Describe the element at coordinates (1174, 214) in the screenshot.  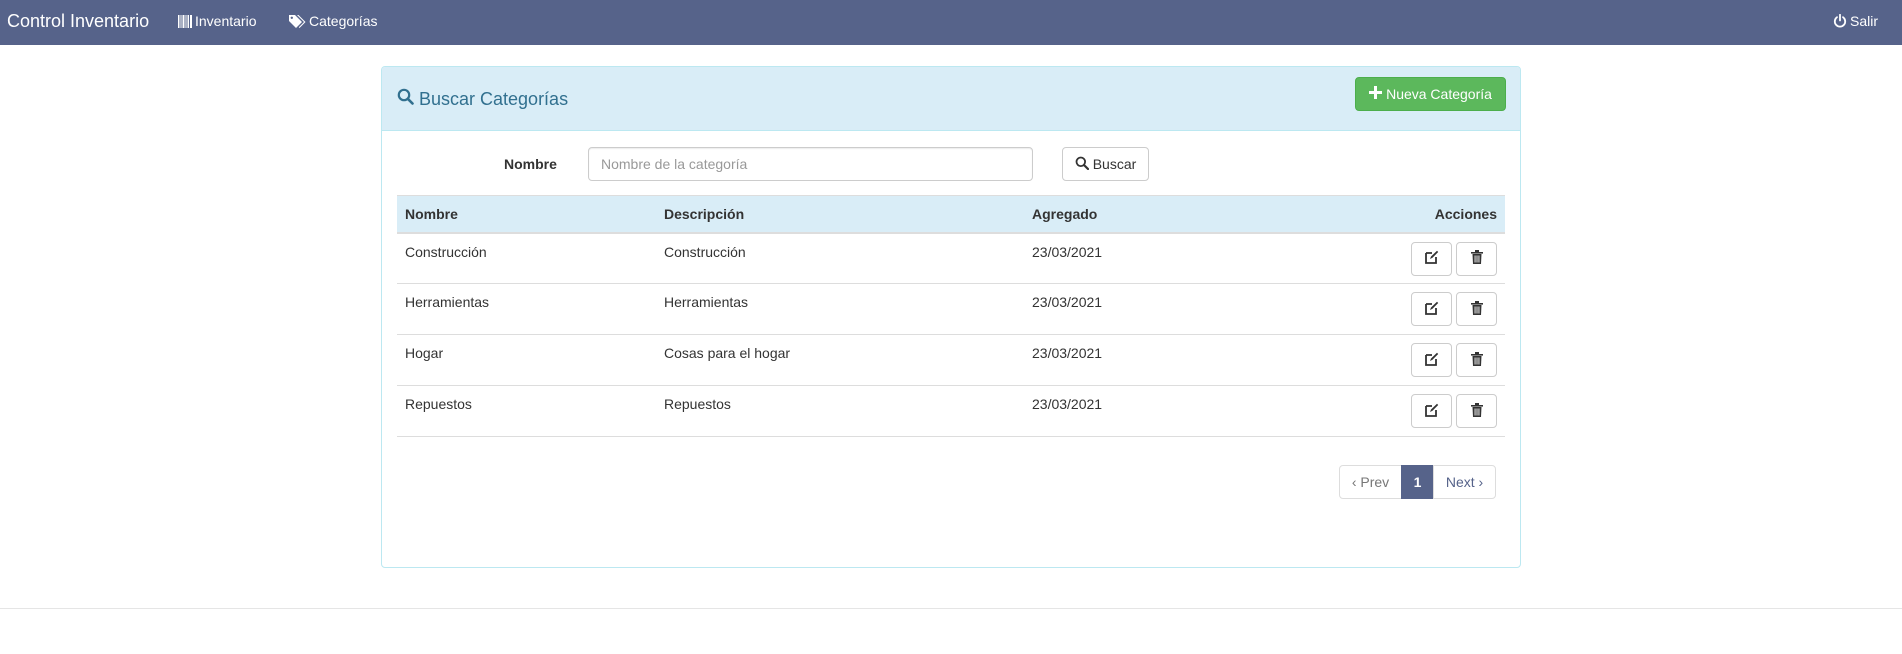
I see `header-agregado: Agregado` at that location.